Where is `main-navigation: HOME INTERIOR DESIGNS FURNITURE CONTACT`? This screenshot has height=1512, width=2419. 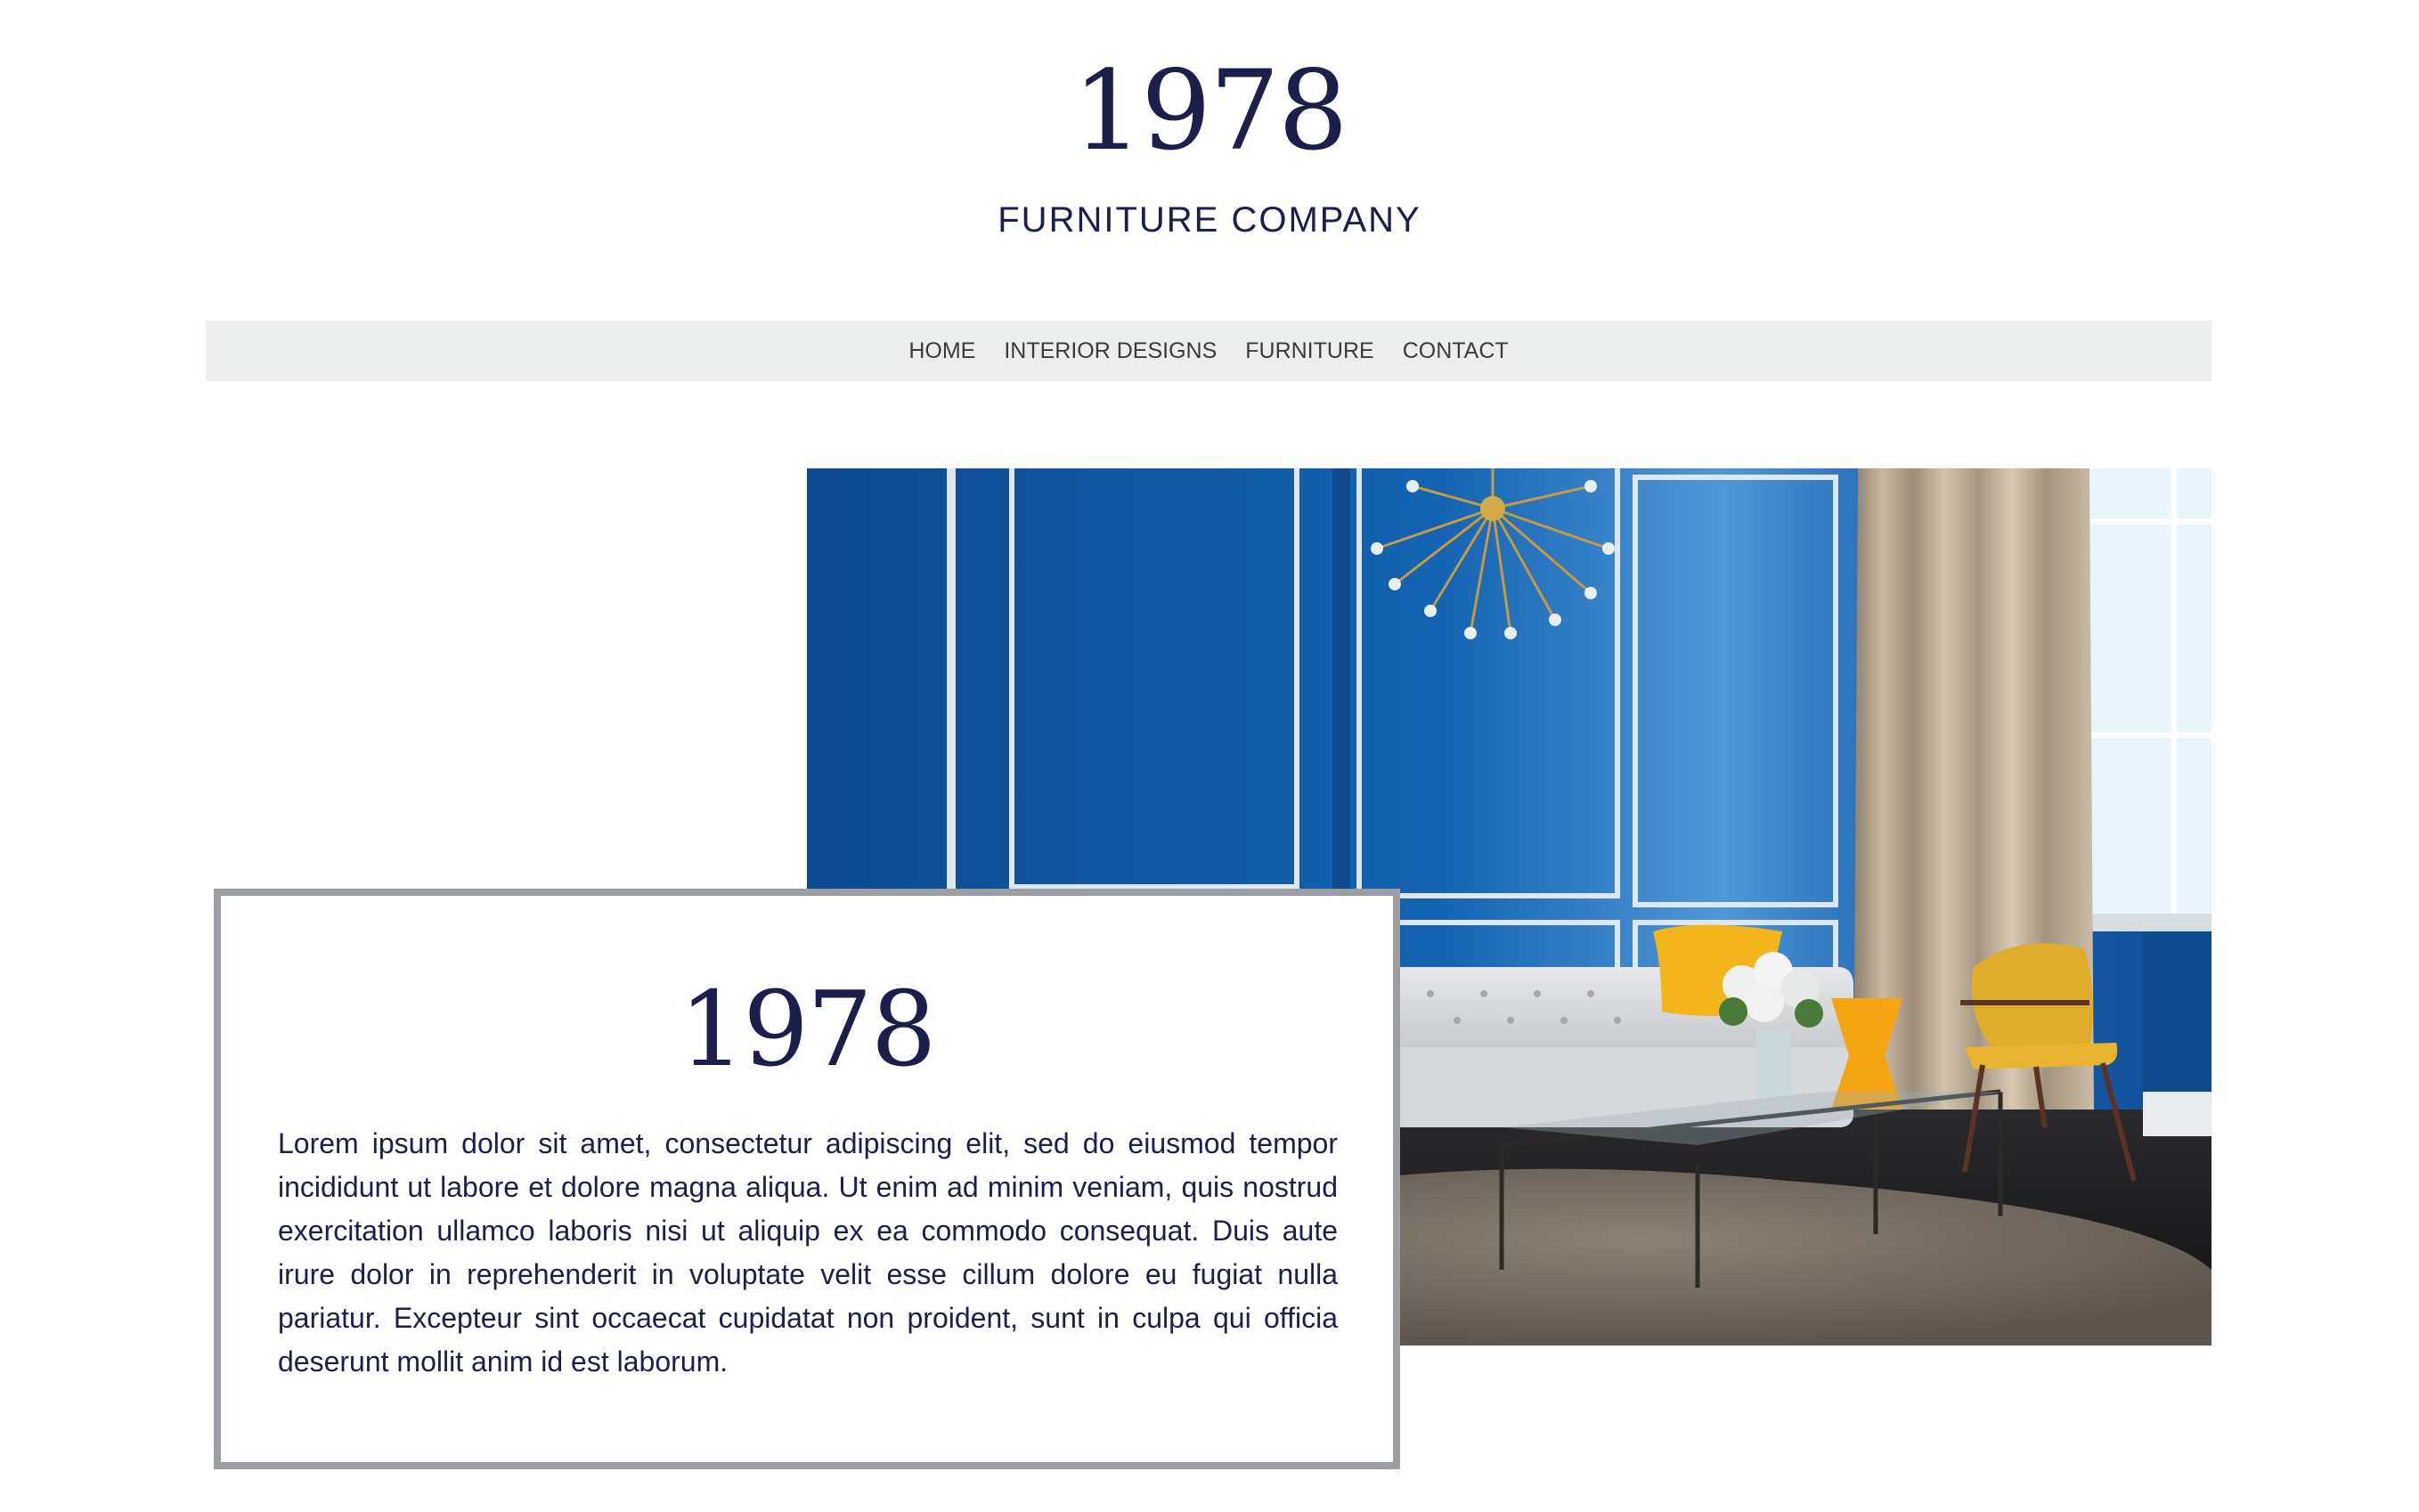 main-navigation: HOME INTERIOR DESIGNS FURNITURE CONTACT is located at coordinates (1208, 351).